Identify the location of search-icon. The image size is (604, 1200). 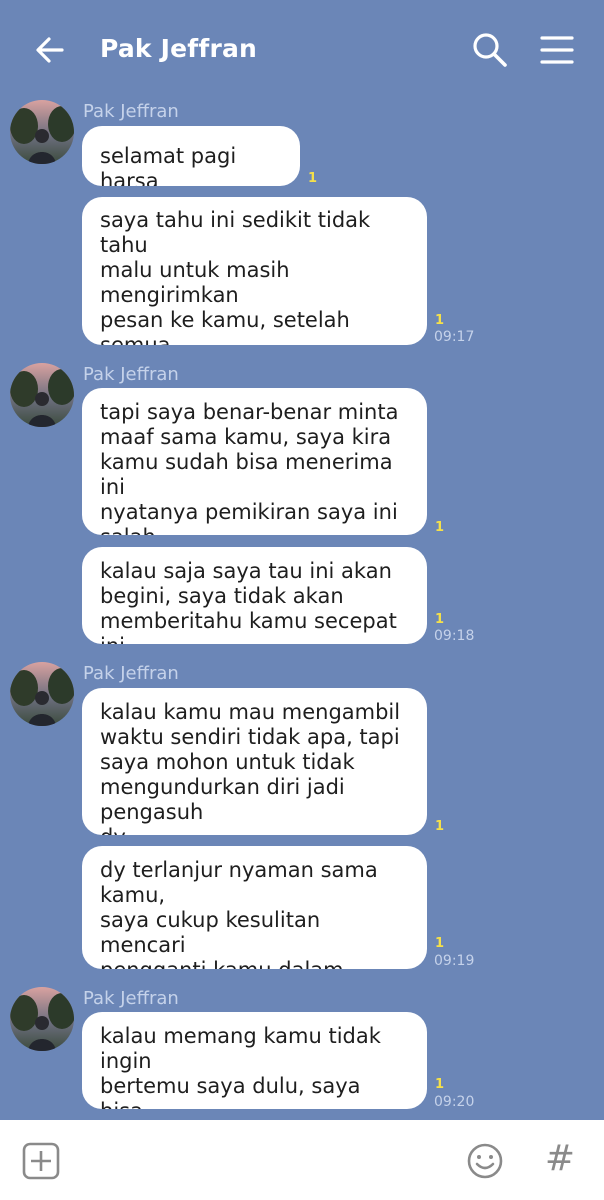
(490, 50).